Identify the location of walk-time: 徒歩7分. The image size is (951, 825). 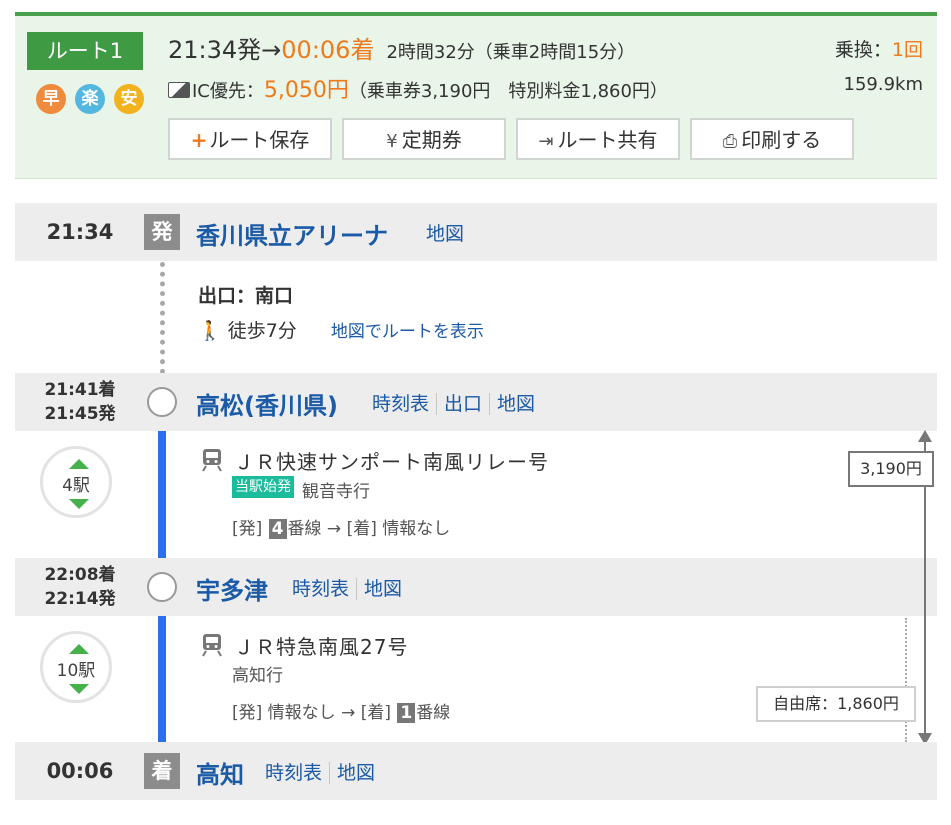
(262, 331).